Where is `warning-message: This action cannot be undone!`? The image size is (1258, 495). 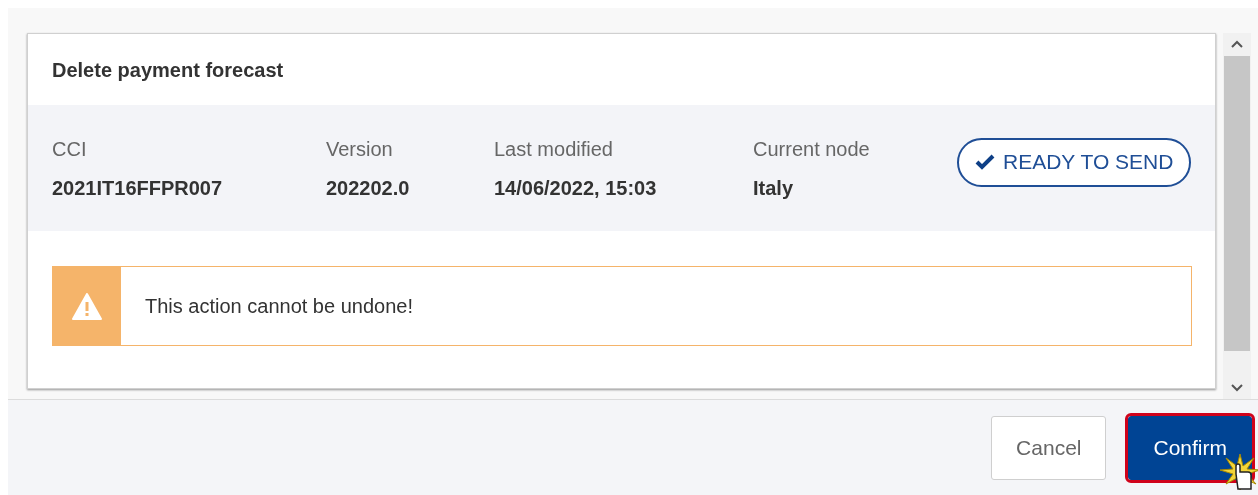
warning-message: This action cannot be undone! is located at coordinates (279, 306).